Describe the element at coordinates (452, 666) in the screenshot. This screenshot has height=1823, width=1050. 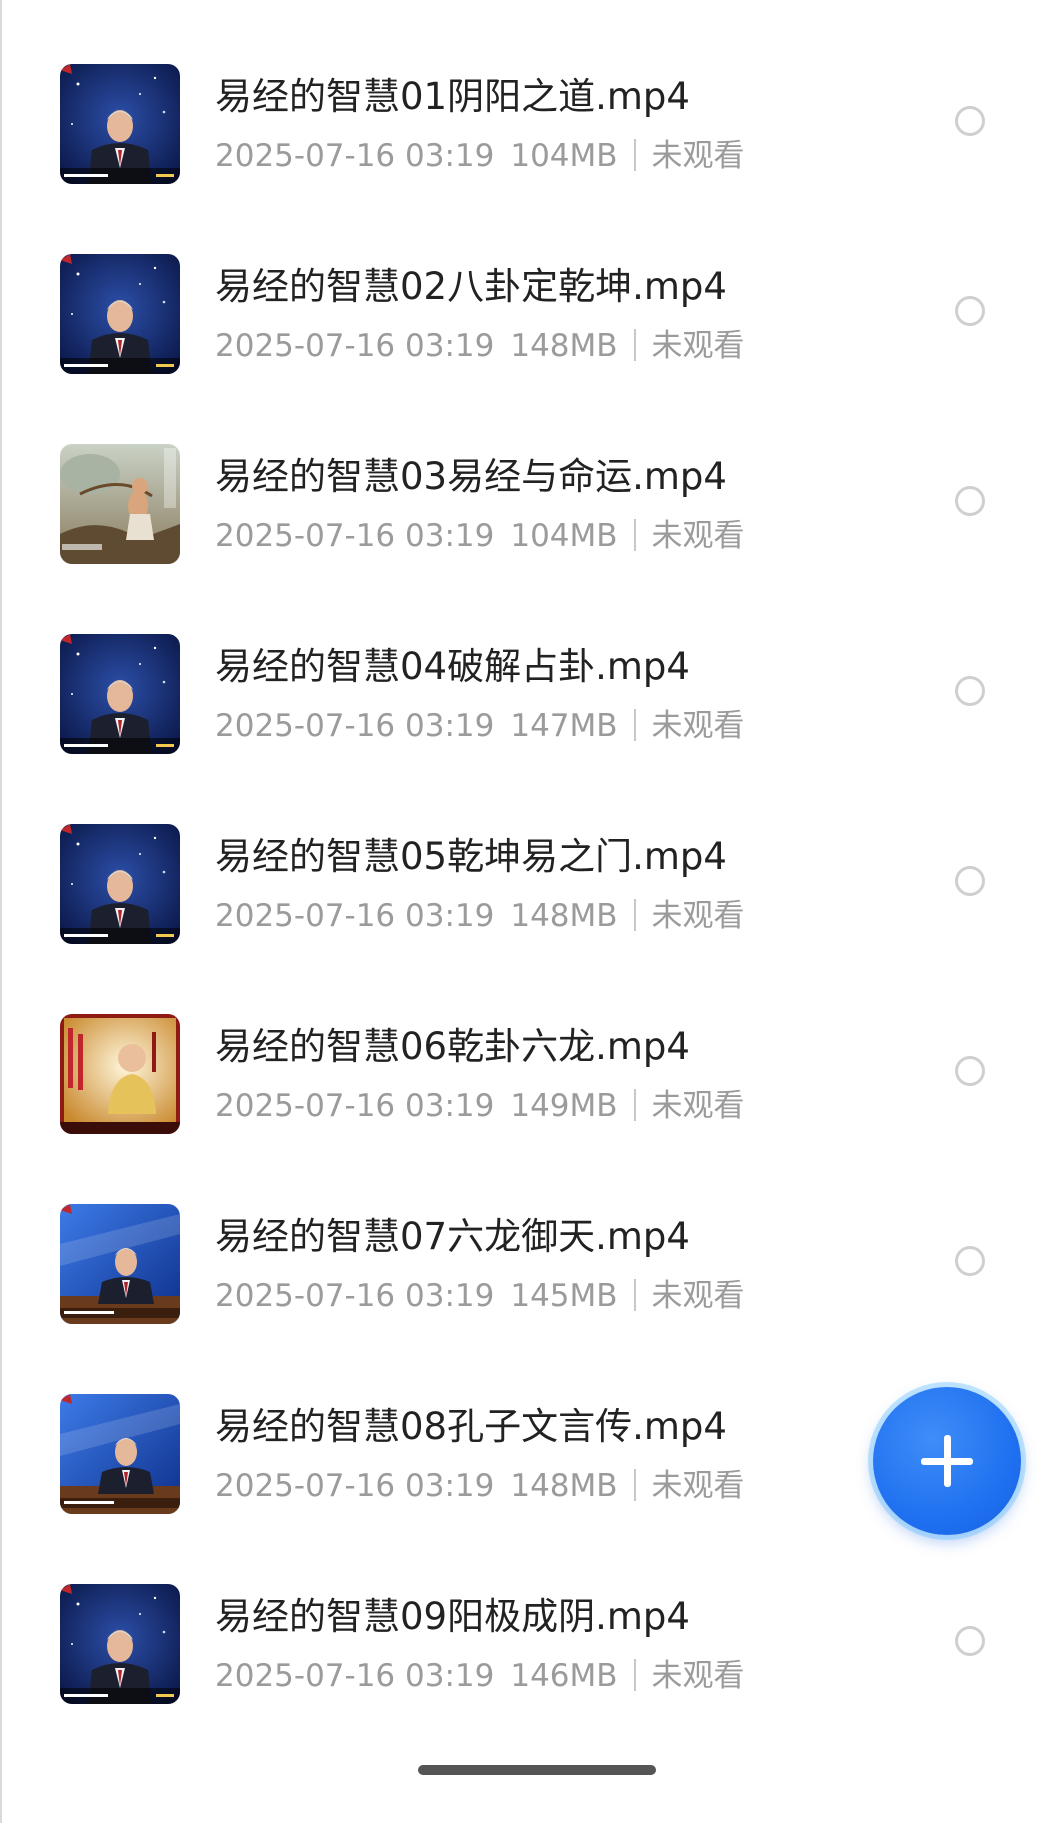
I see `file-name: 易经的智慧04破解占卦.mp4` at that location.